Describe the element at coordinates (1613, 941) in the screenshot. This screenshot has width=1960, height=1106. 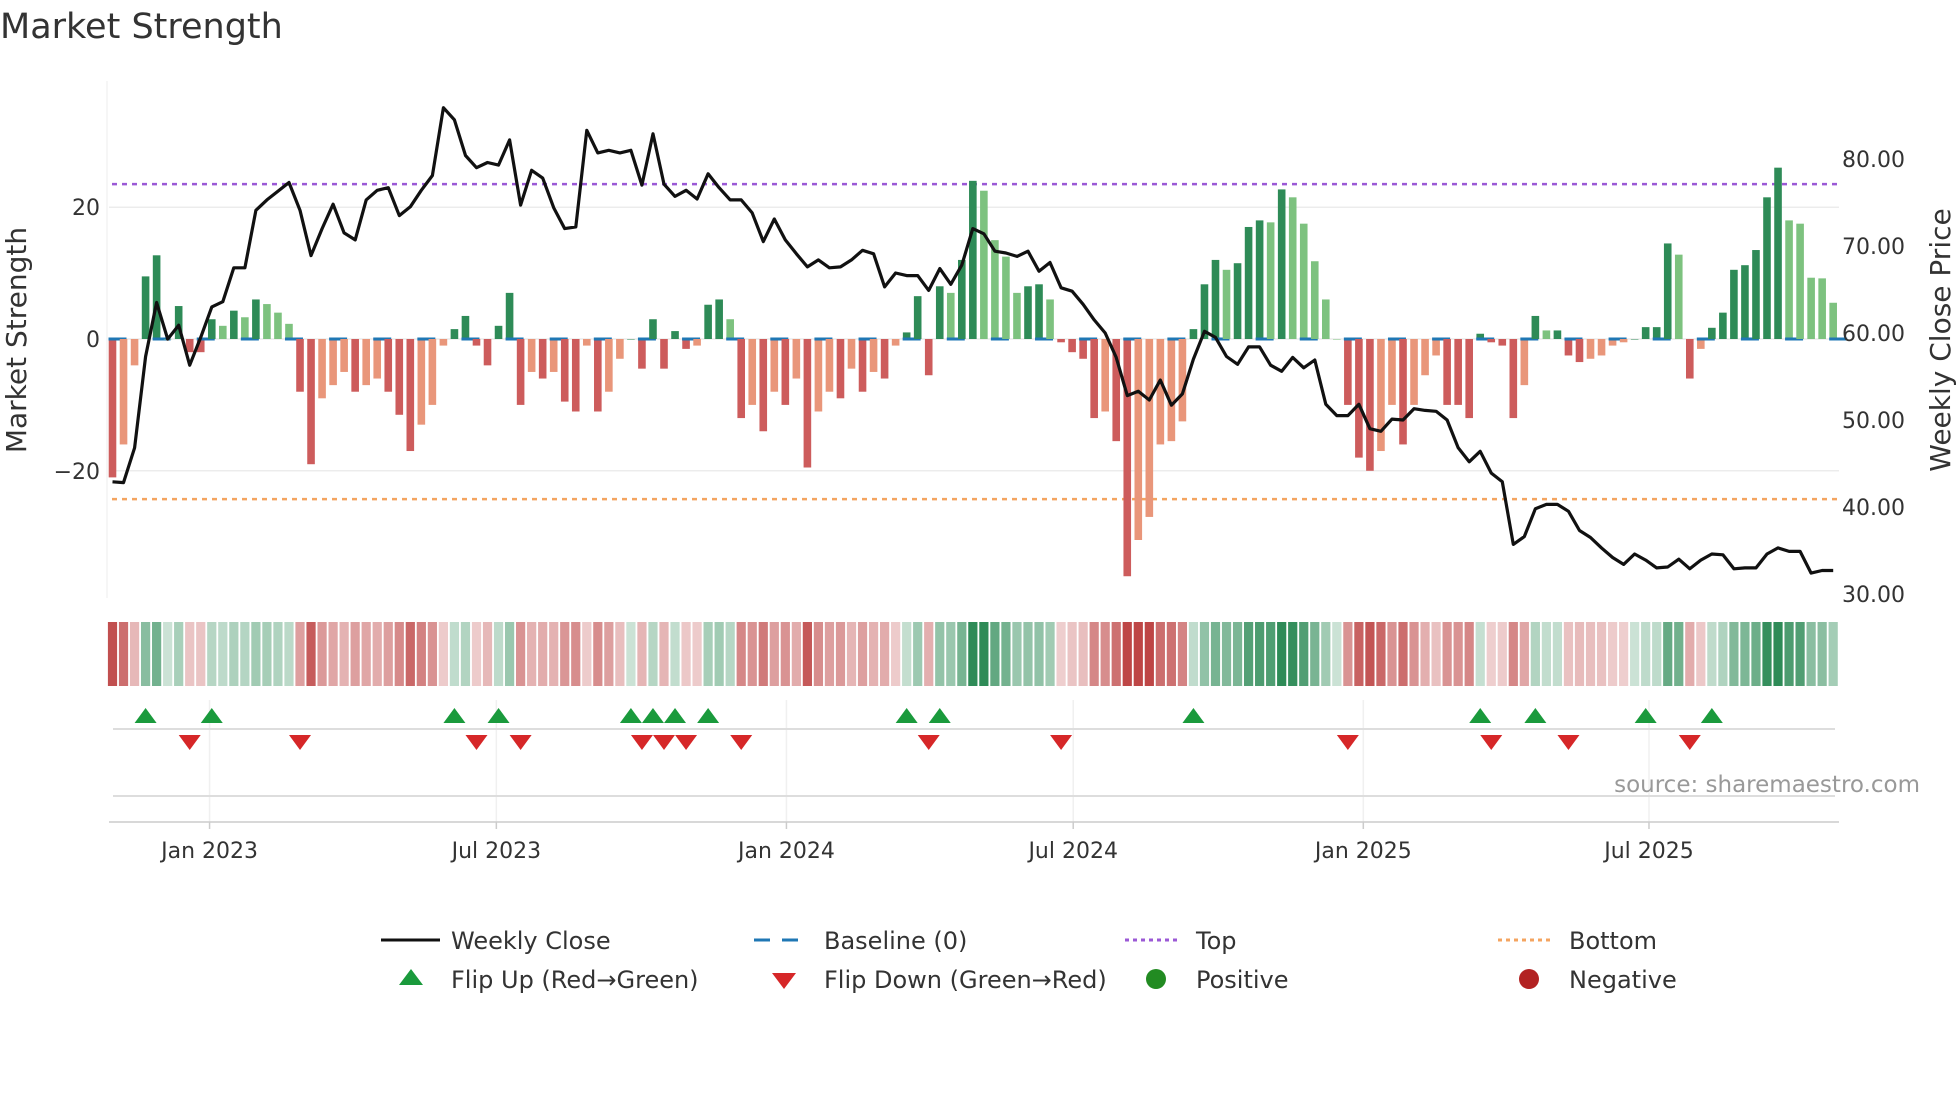
I see `legend-bottom: Bottom` at that location.